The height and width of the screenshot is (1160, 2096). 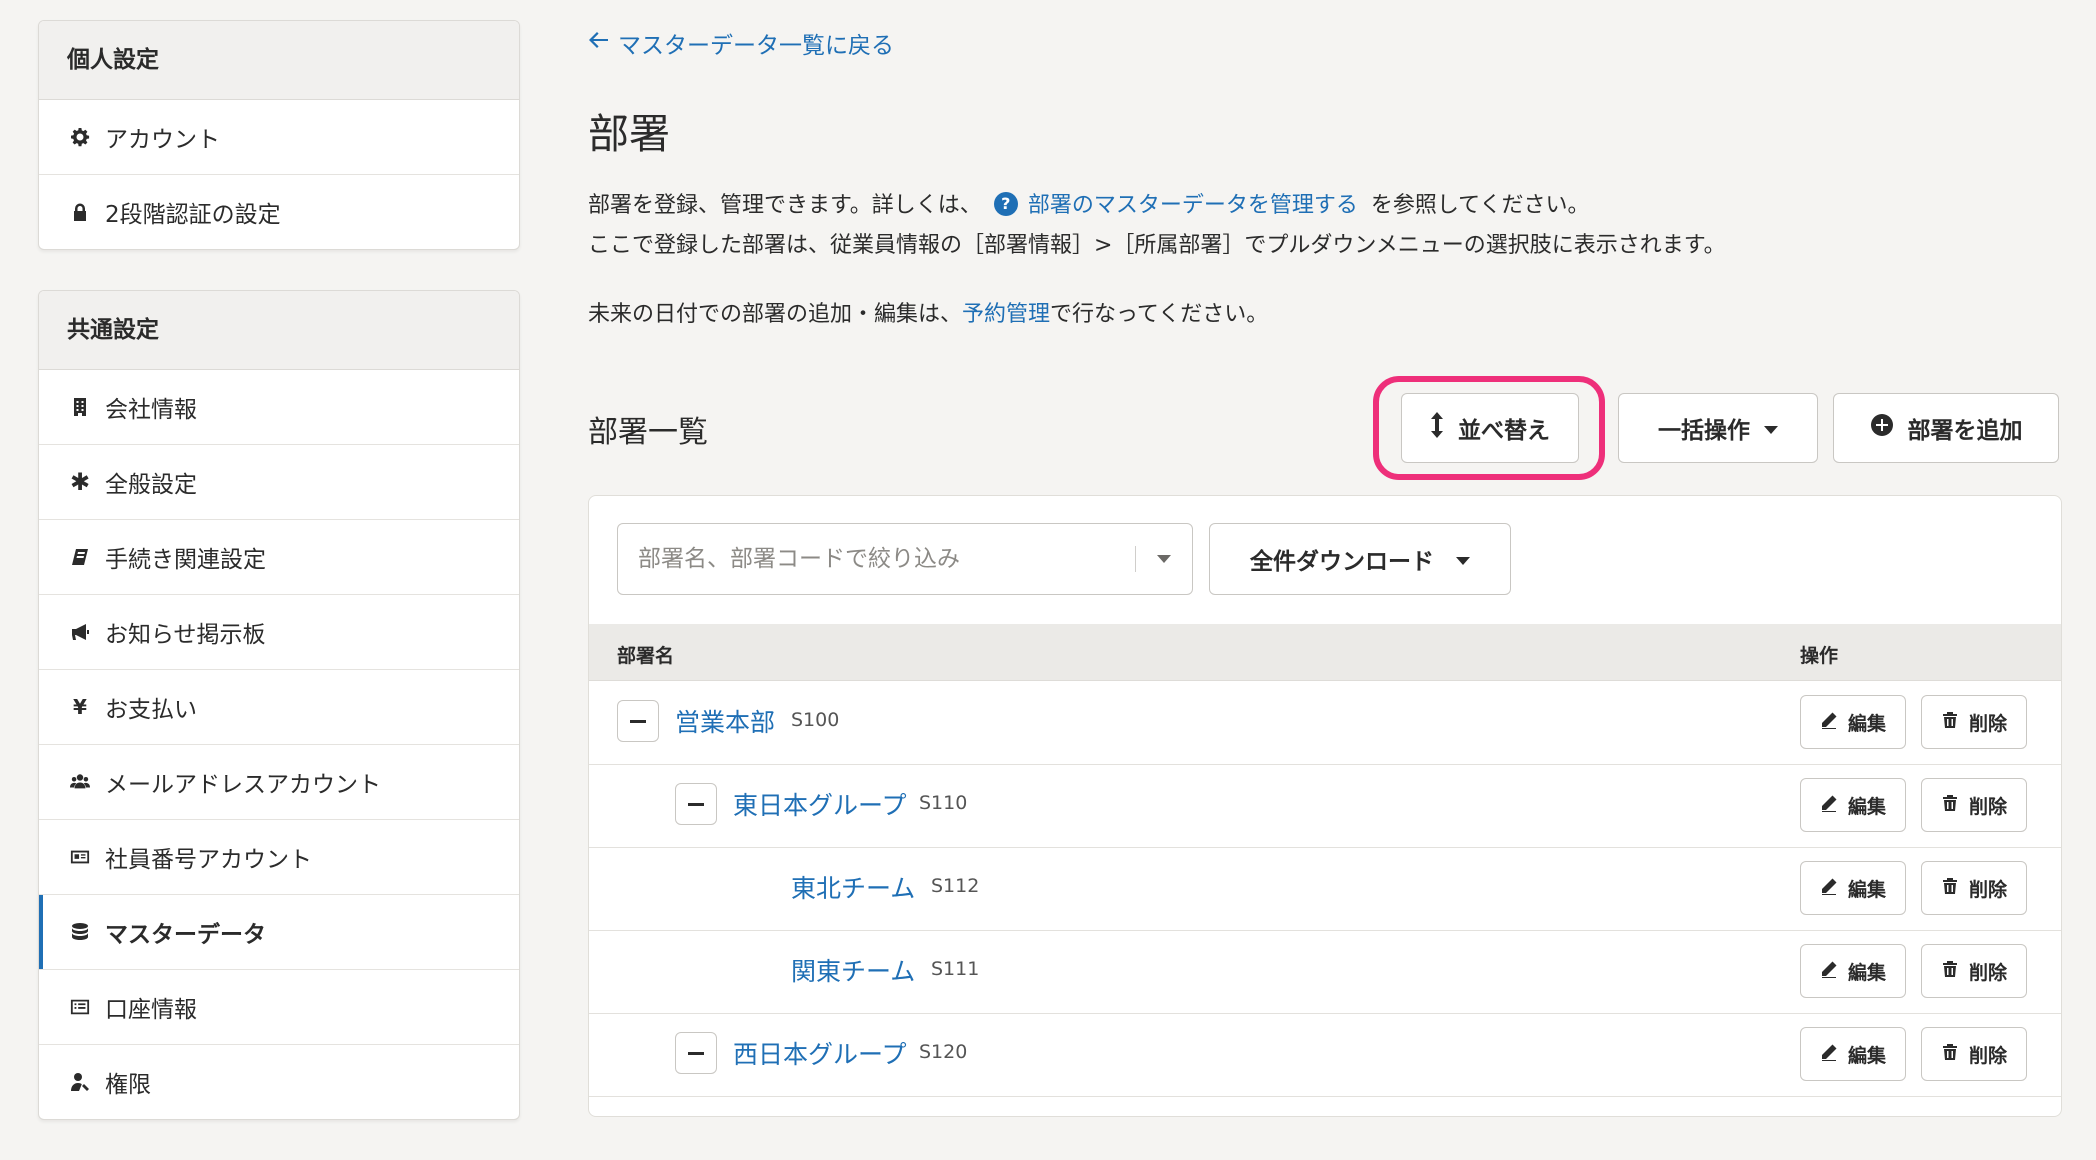 What do you see at coordinates (279, 407) in the screenshot?
I see `sidebar-item-company: 会社情報` at bounding box center [279, 407].